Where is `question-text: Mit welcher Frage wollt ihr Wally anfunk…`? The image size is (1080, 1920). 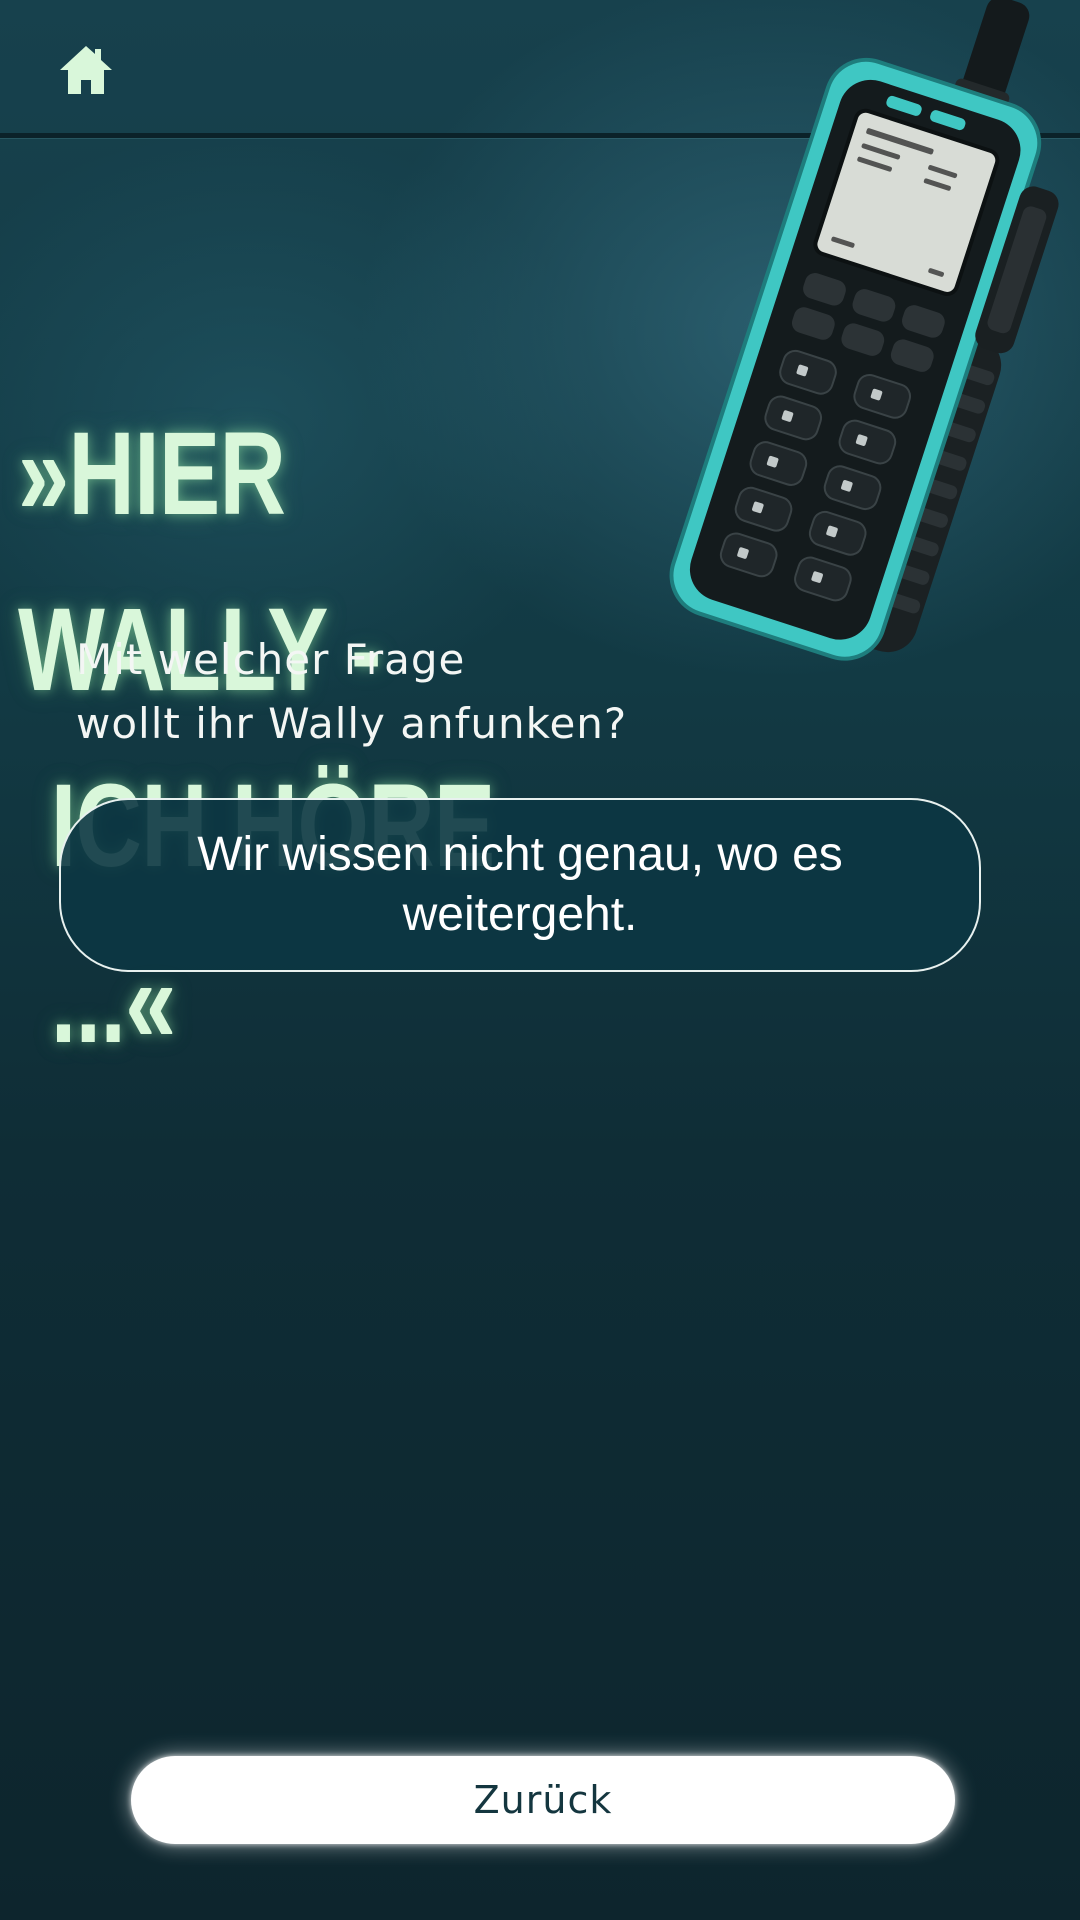
question-text: Mit welcher Frage wollt ihr Wally anfunk… is located at coordinates (426, 692).